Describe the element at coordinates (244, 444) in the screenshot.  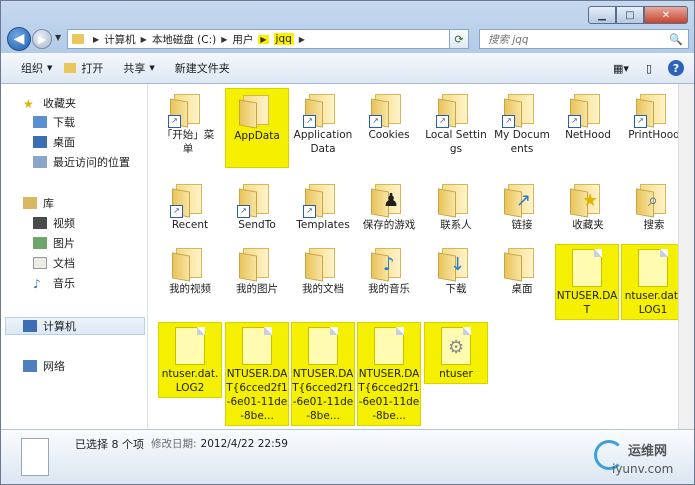
I see `modified-date-value: 2012/4/22 22:59` at that location.